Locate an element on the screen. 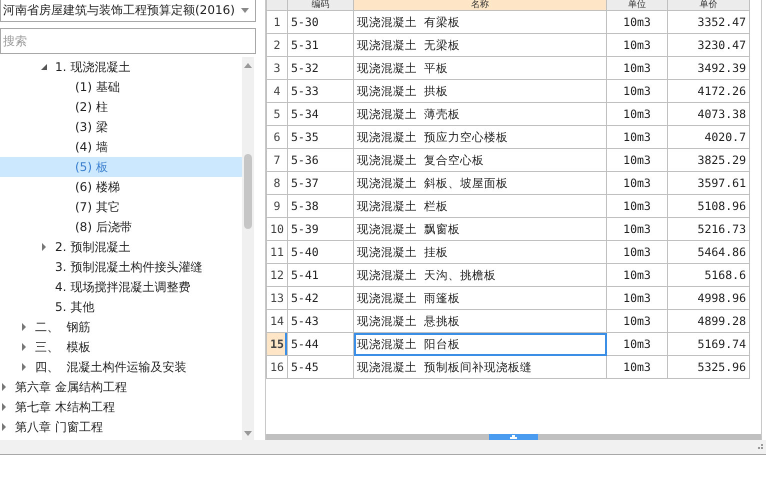 This screenshot has height=497, width=766. table-cell: 4020.7 is located at coordinates (709, 137).